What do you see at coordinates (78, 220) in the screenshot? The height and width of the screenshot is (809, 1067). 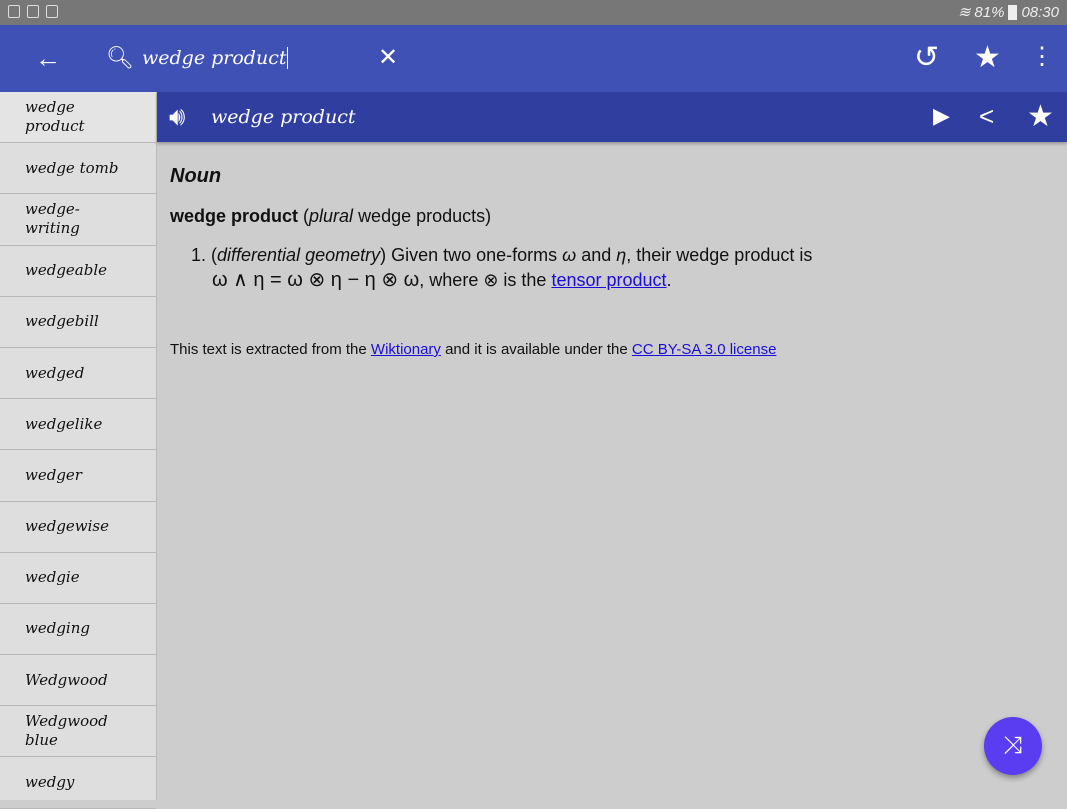 I see `sidebar-item: wedge-writing` at bounding box center [78, 220].